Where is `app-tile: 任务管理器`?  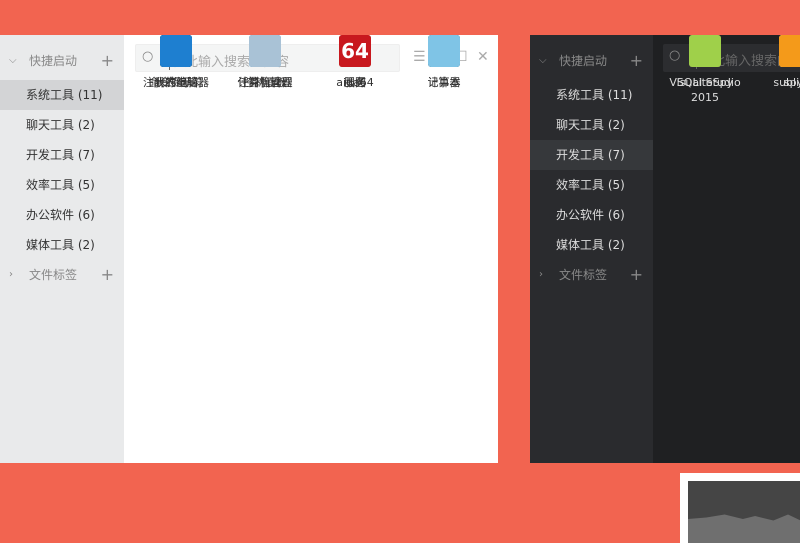
app-tile: 任务管理器 is located at coordinates (265, 62).